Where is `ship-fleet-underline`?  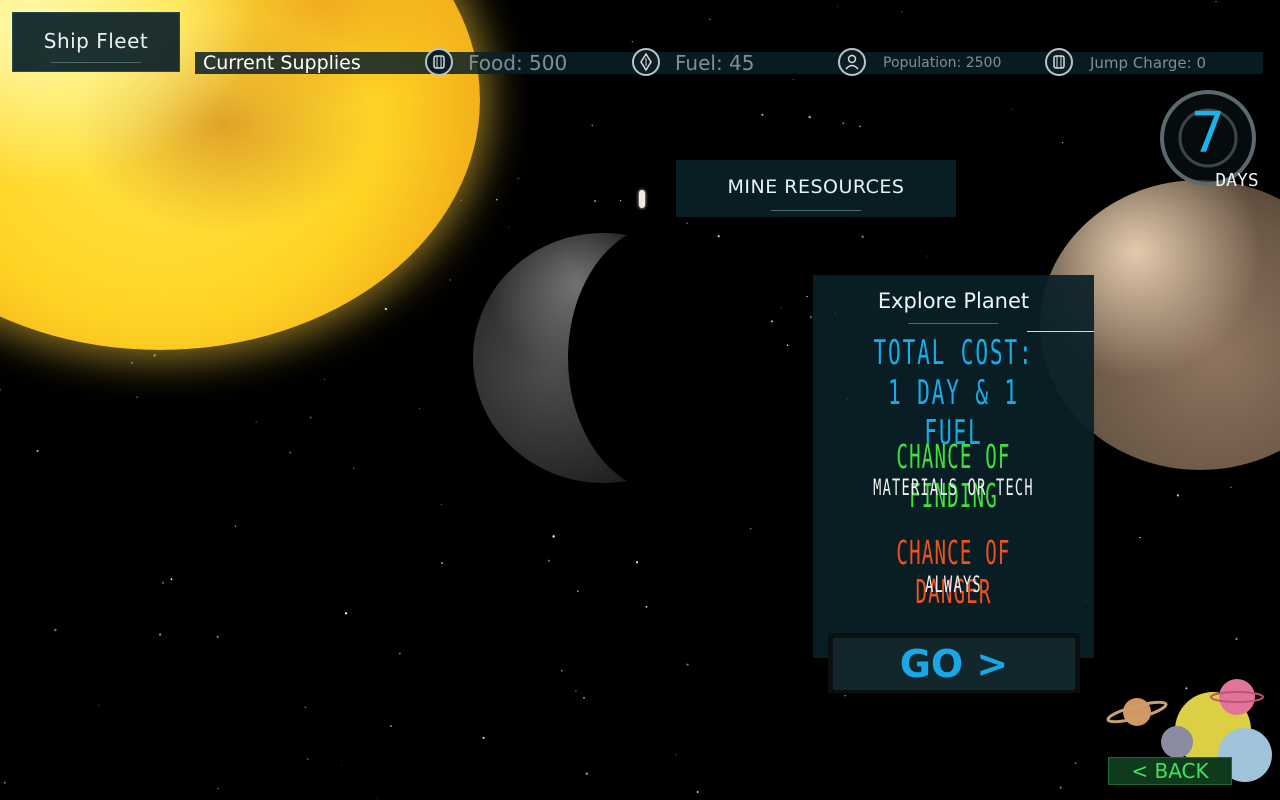
ship-fleet-underline is located at coordinates (96, 62).